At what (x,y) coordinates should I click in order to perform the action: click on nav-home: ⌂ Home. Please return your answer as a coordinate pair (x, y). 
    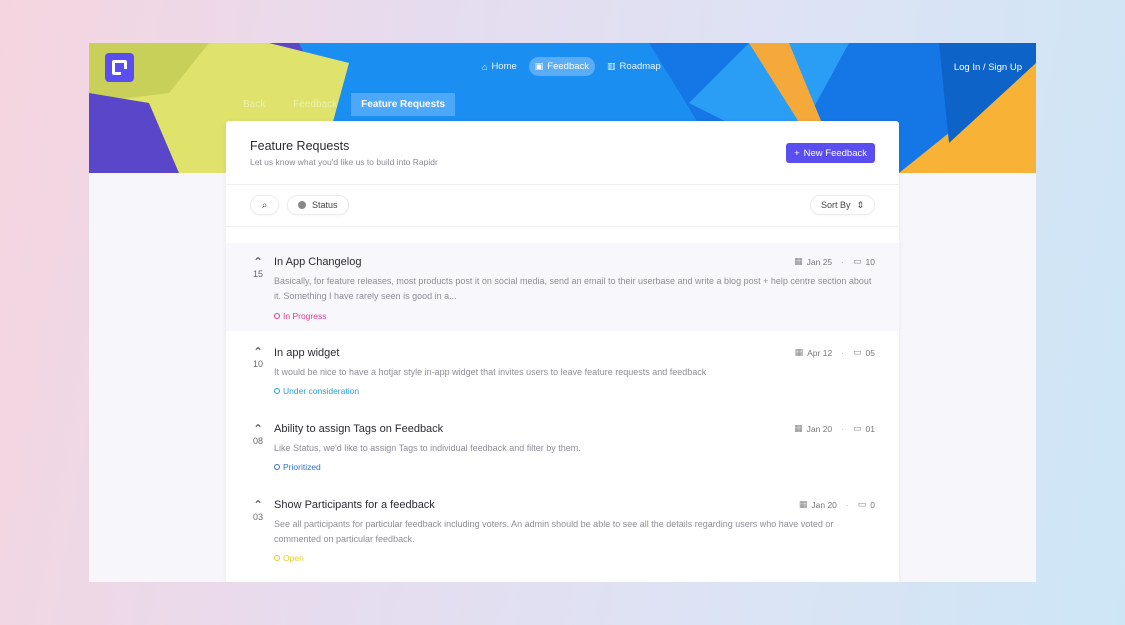
    Looking at the image, I should click on (499, 66).